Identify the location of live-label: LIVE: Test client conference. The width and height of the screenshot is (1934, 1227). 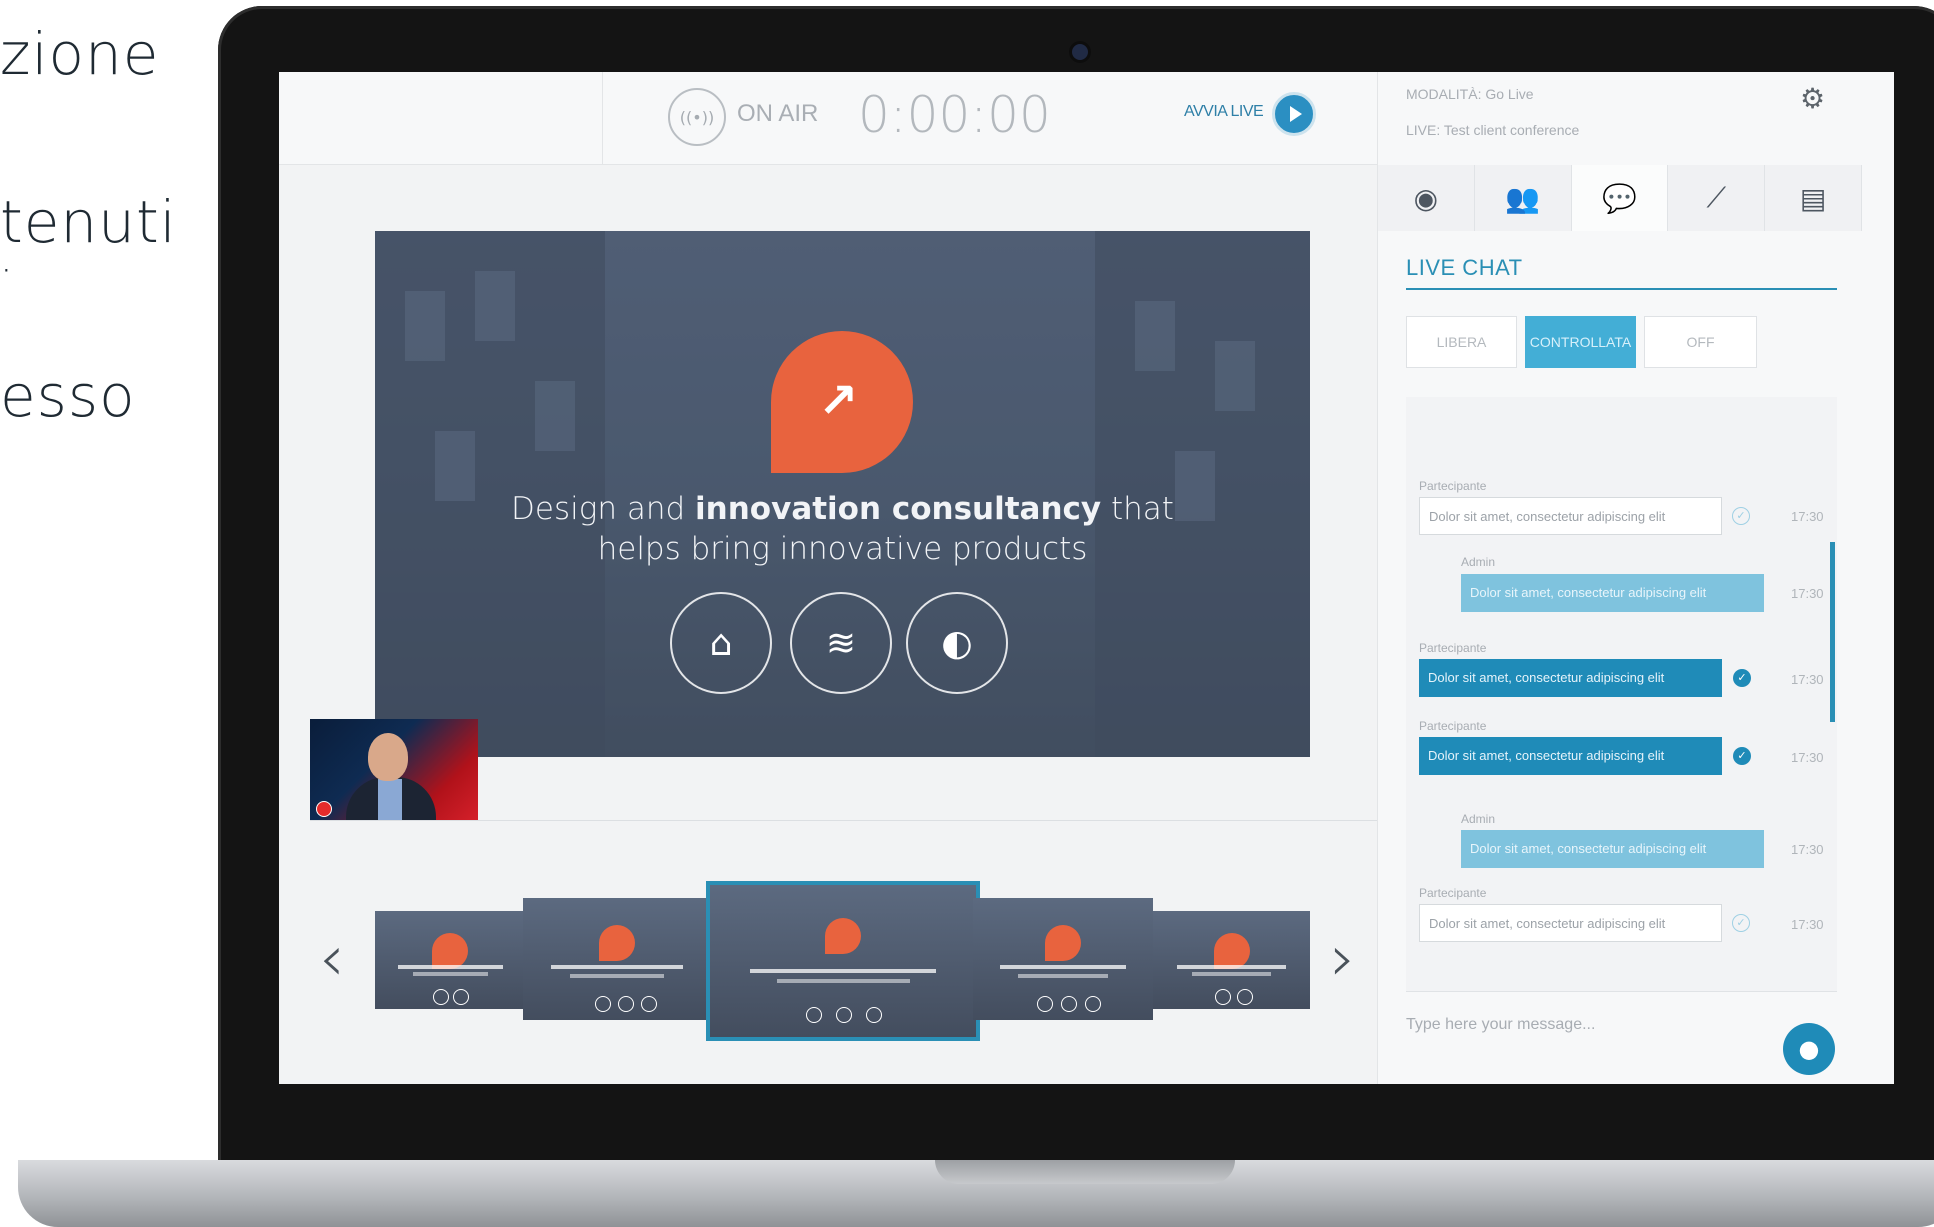
(1493, 130).